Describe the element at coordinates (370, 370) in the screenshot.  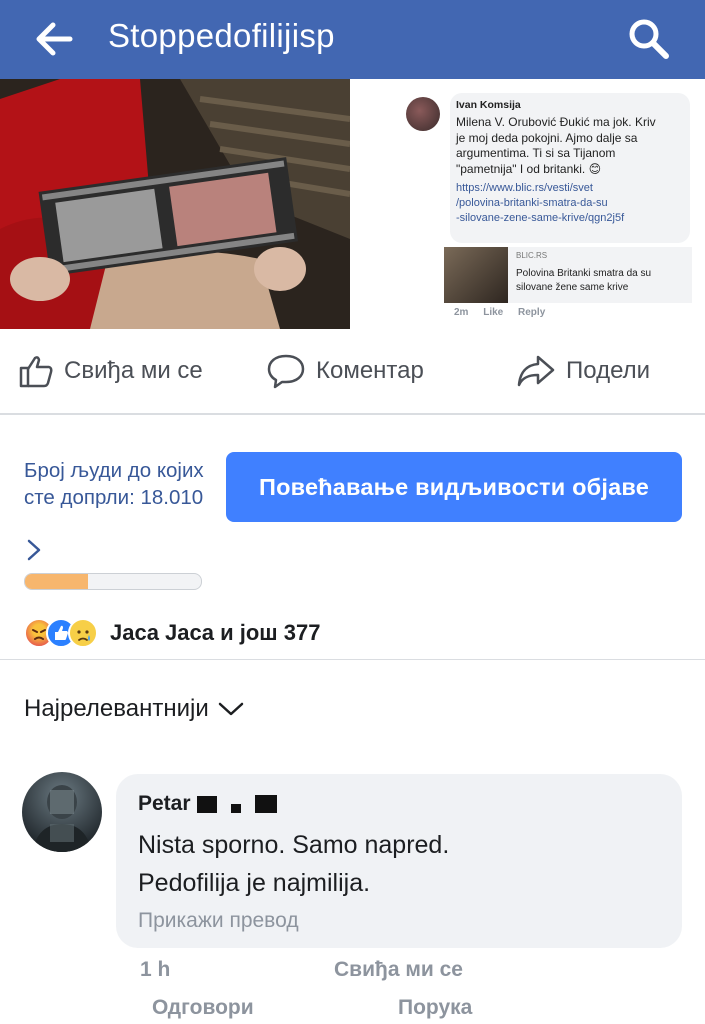
I see `comment-label: Коментар` at that location.